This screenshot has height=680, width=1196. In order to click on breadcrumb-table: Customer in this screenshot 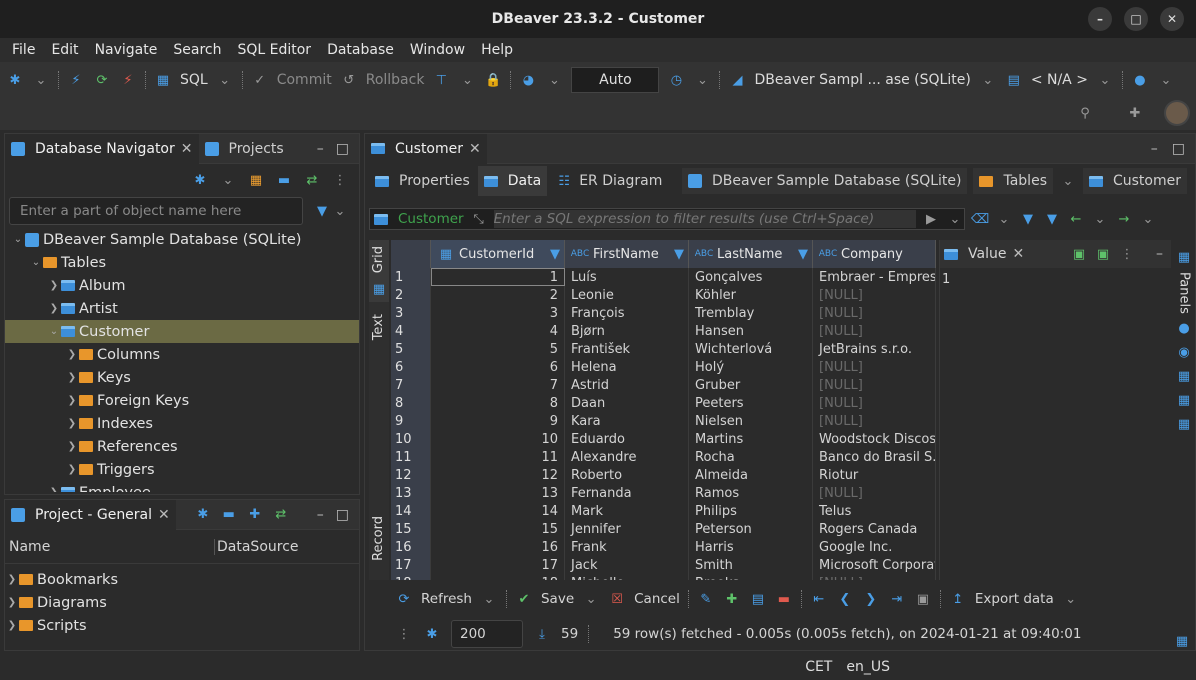, I will do `click(1134, 181)`.